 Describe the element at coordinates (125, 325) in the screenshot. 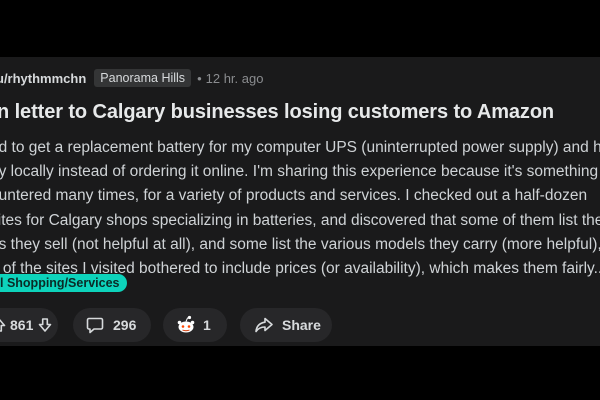

I see `comment-count: 296` at that location.